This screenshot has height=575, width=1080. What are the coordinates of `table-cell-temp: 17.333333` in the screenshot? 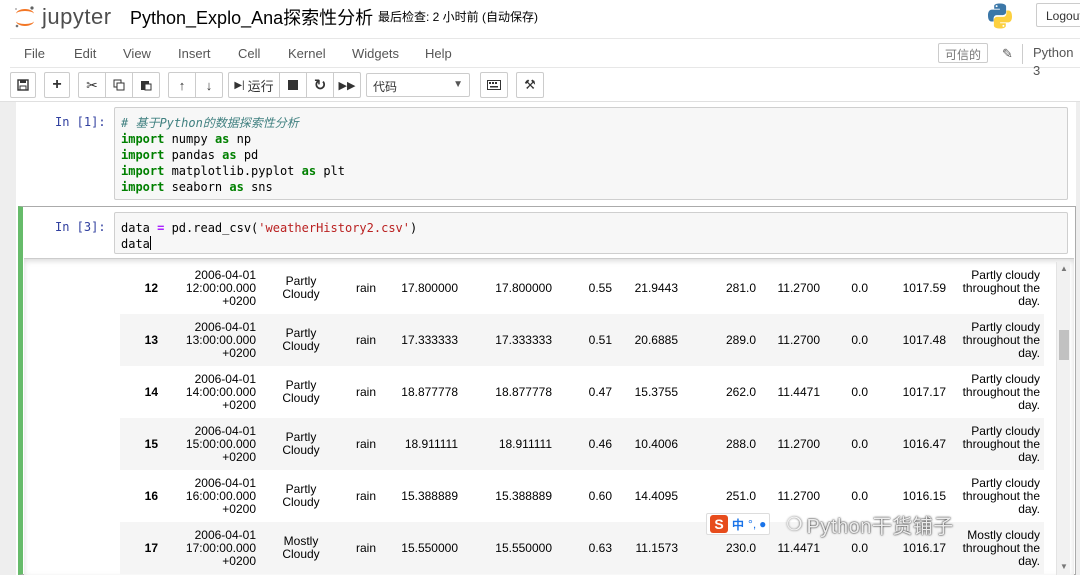 It's located at (424, 340).